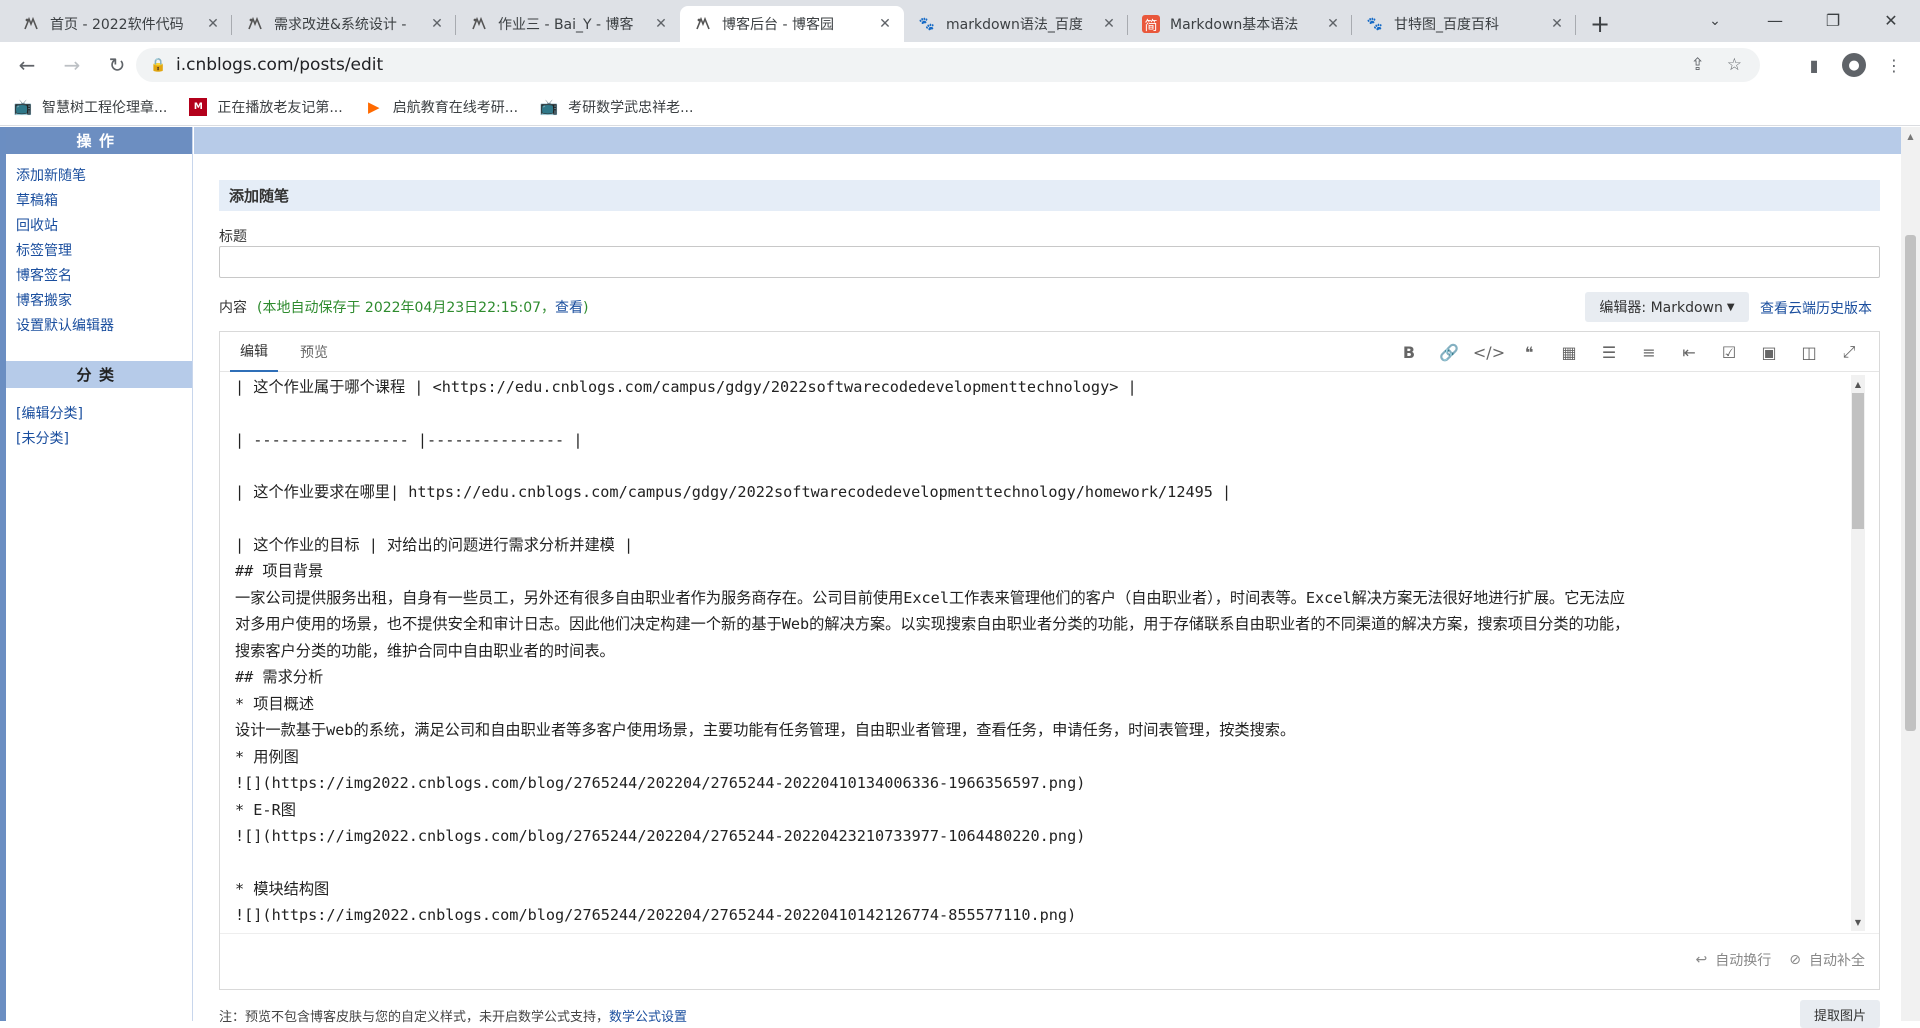 The height and width of the screenshot is (1028, 1920). What do you see at coordinates (1049, 262) in the screenshot?
I see `title-input` at bounding box center [1049, 262].